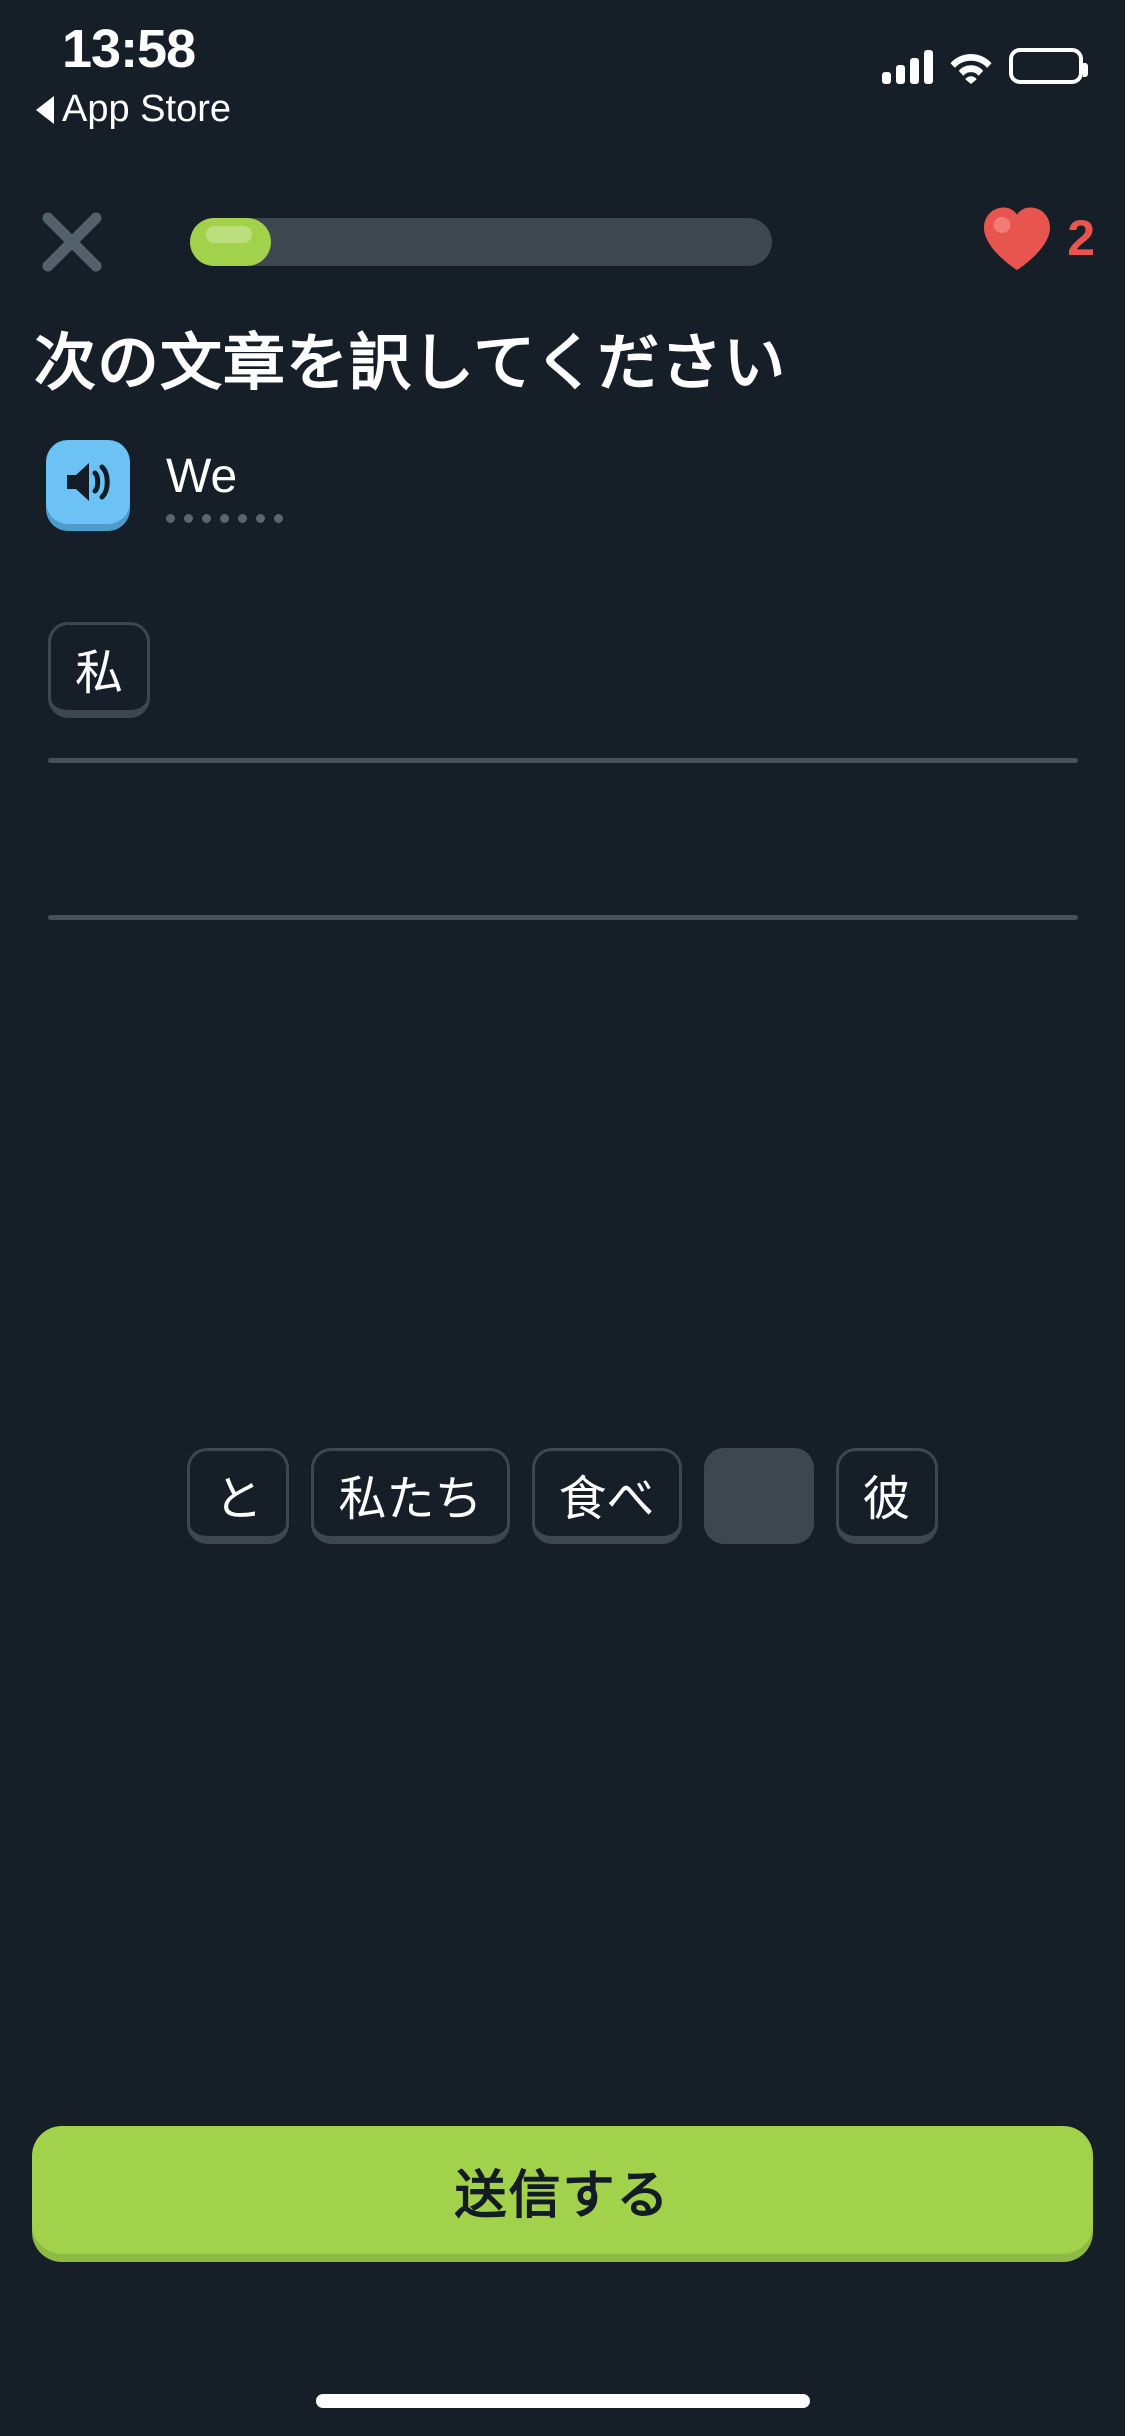 This screenshot has width=1125, height=2436. What do you see at coordinates (907, 67) in the screenshot?
I see `cellular-signal-icon` at bounding box center [907, 67].